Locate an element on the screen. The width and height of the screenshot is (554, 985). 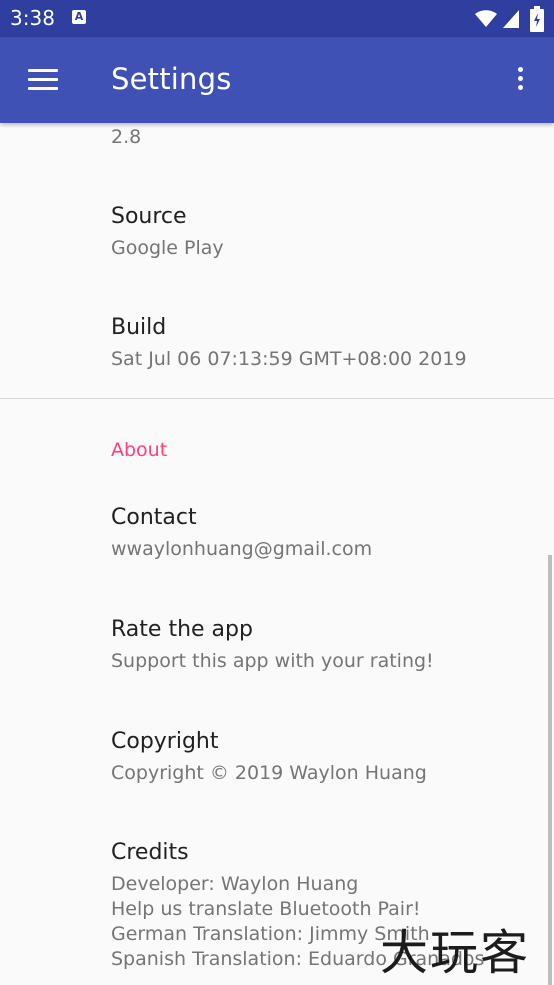
section-divider is located at coordinates (277, 398).